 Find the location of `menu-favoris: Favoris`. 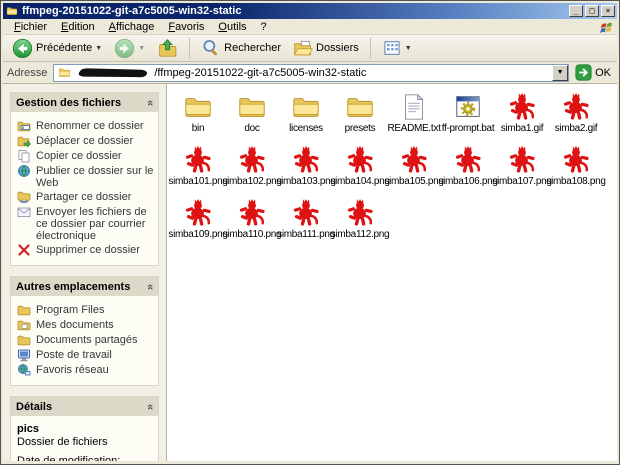

menu-favoris: Favoris is located at coordinates (186, 27).